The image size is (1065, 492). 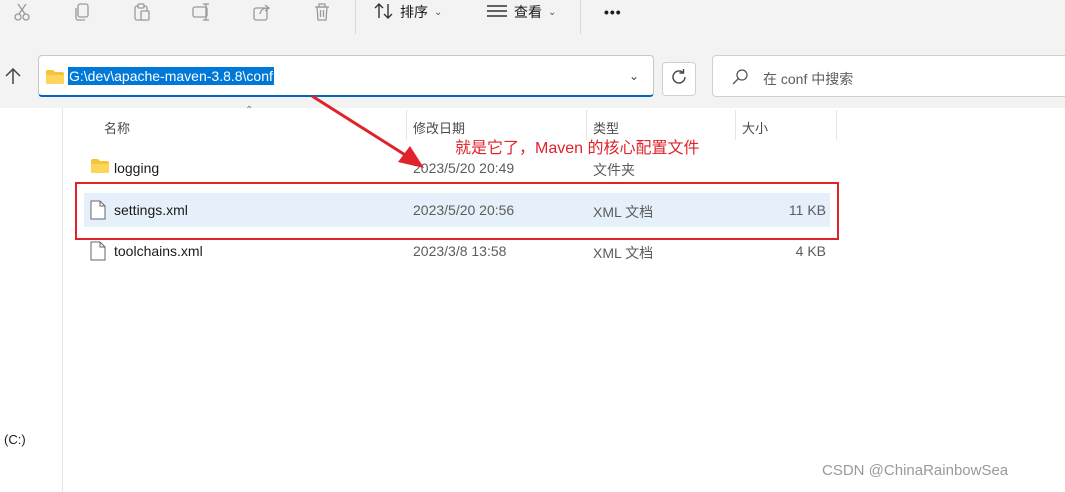 I want to click on watermark: CSDN @ChinaRainbowSea, so click(x=915, y=470).